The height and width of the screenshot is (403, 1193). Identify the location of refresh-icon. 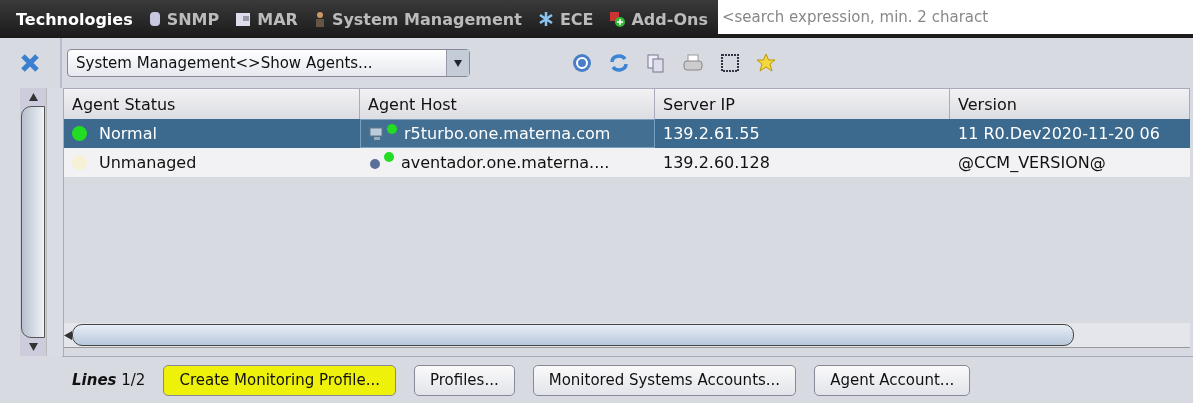
(619, 63).